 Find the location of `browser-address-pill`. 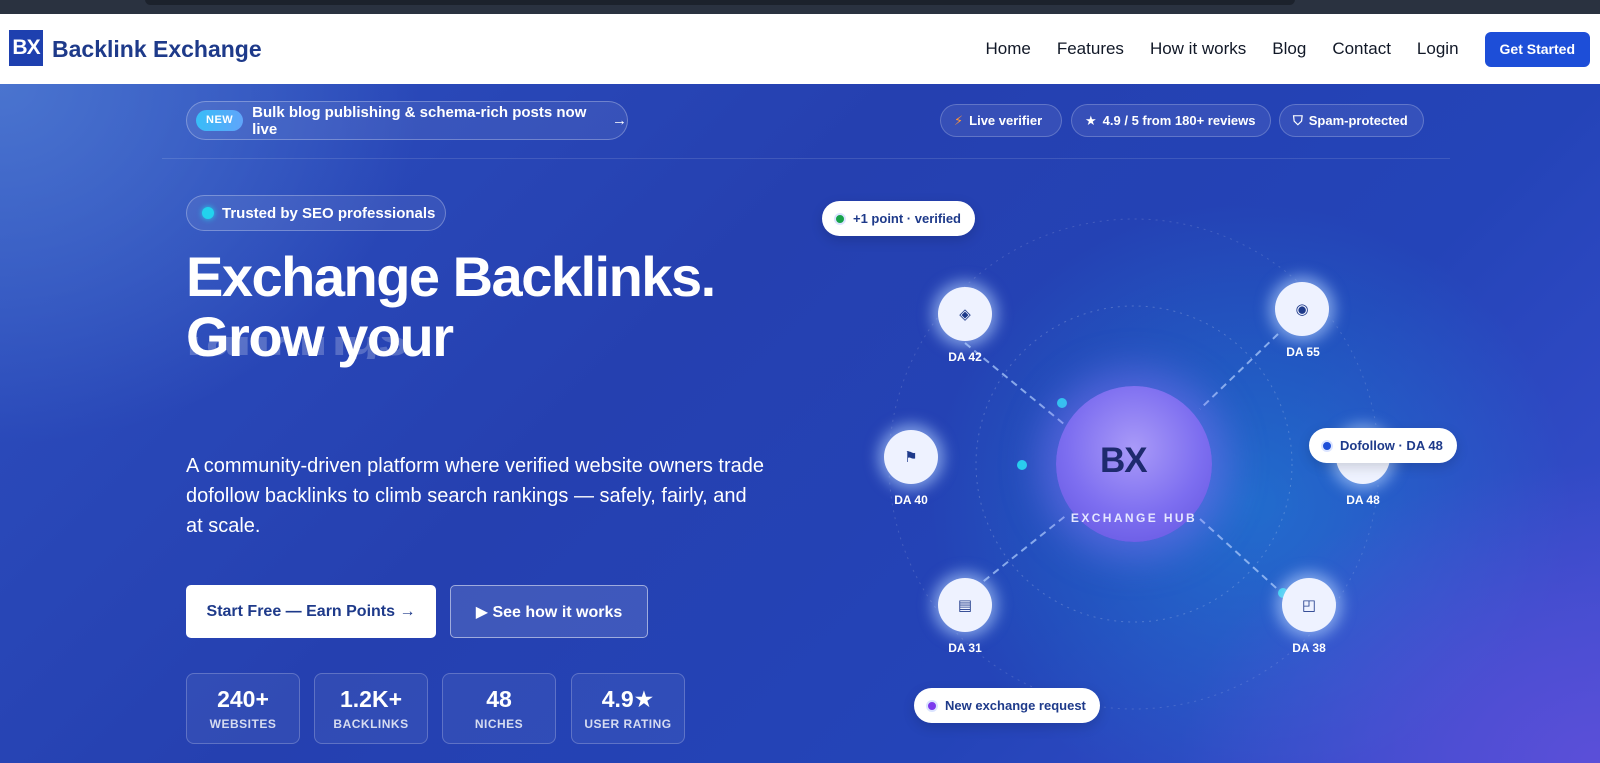

browser-address-pill is located at coordinates (720, 2).